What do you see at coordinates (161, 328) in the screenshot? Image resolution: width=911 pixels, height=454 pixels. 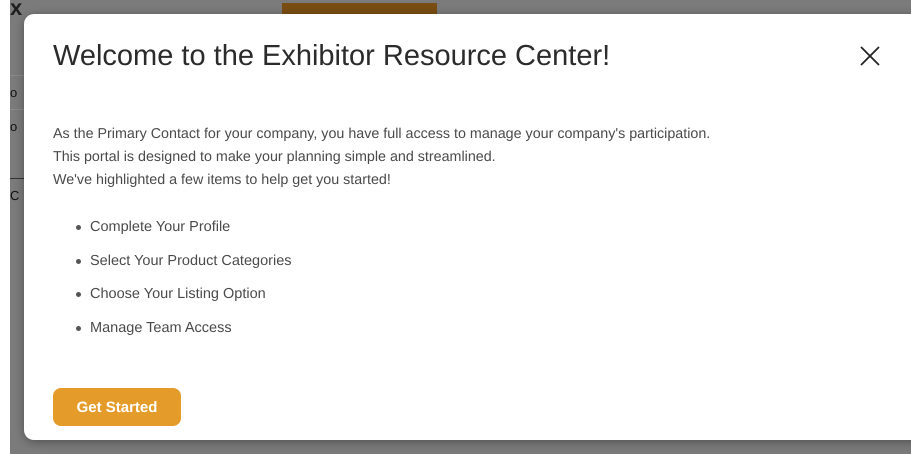 I see `list-item: Manage Team Access` at bounding box center [161, 328].